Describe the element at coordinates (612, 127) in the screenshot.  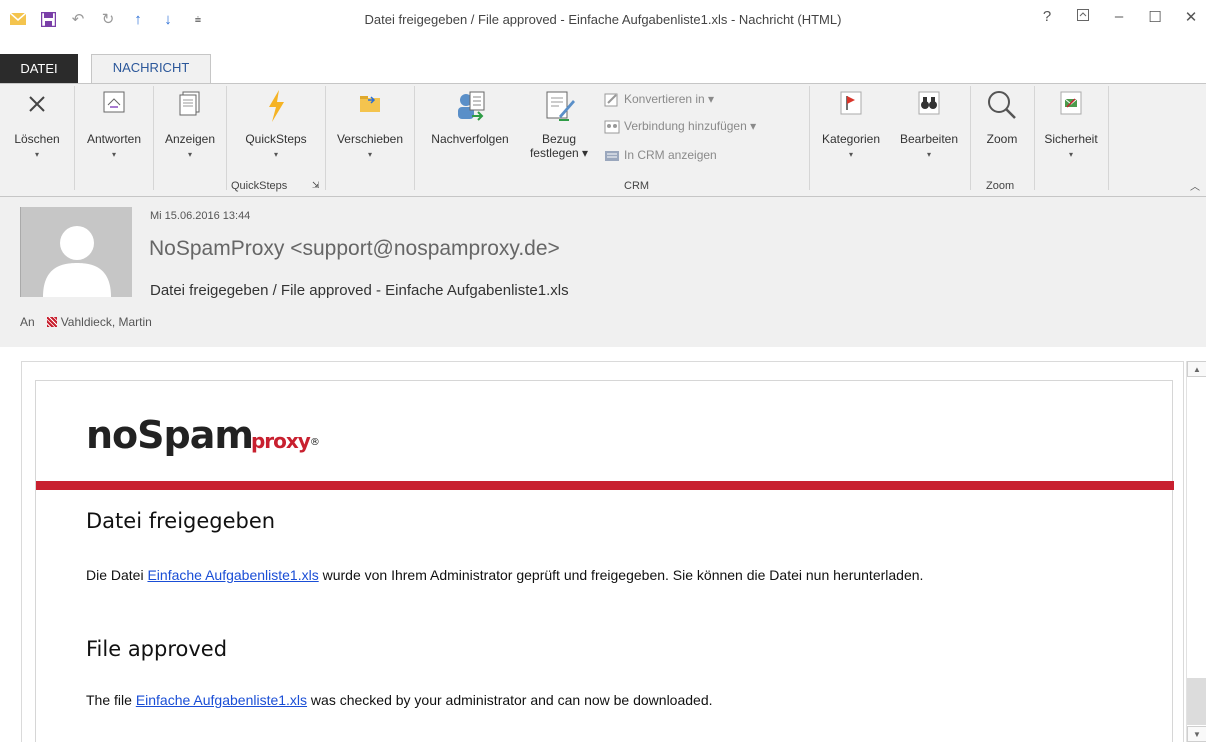
I see `connection-icon` at that location.